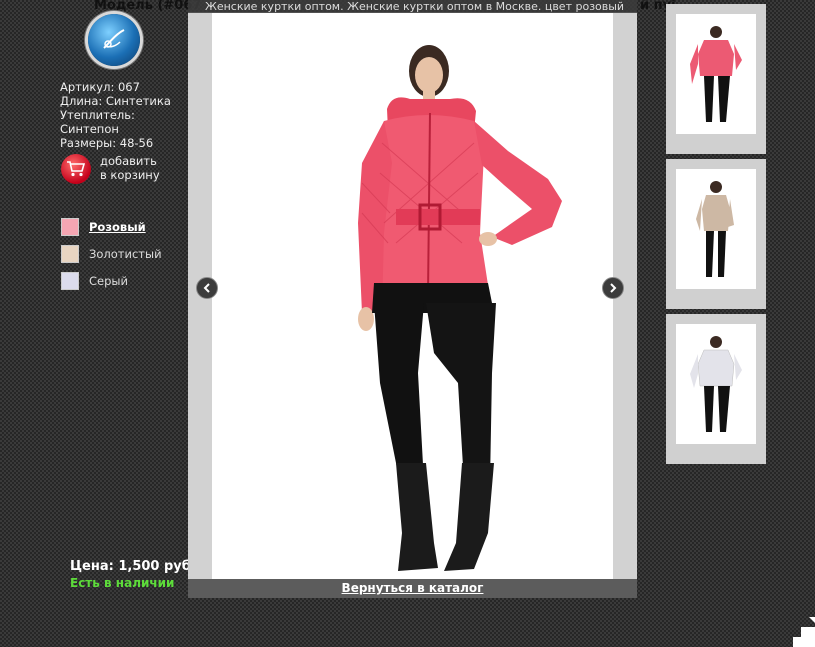 The height and width of the screenshot is (647, 815). What do you see at coordinates (108, 281) in the screenshot?
I see `color-label-grey: Серый` at bounding box center [108, 281].